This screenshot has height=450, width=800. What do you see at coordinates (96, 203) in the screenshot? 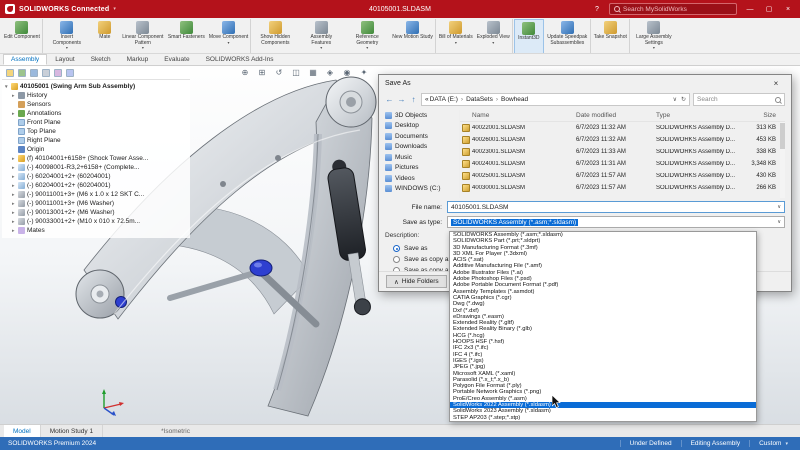
I see `tree-item: ▸ (-) 90011001+3+ (M6 Washer)` at bounding box center [96, 203].